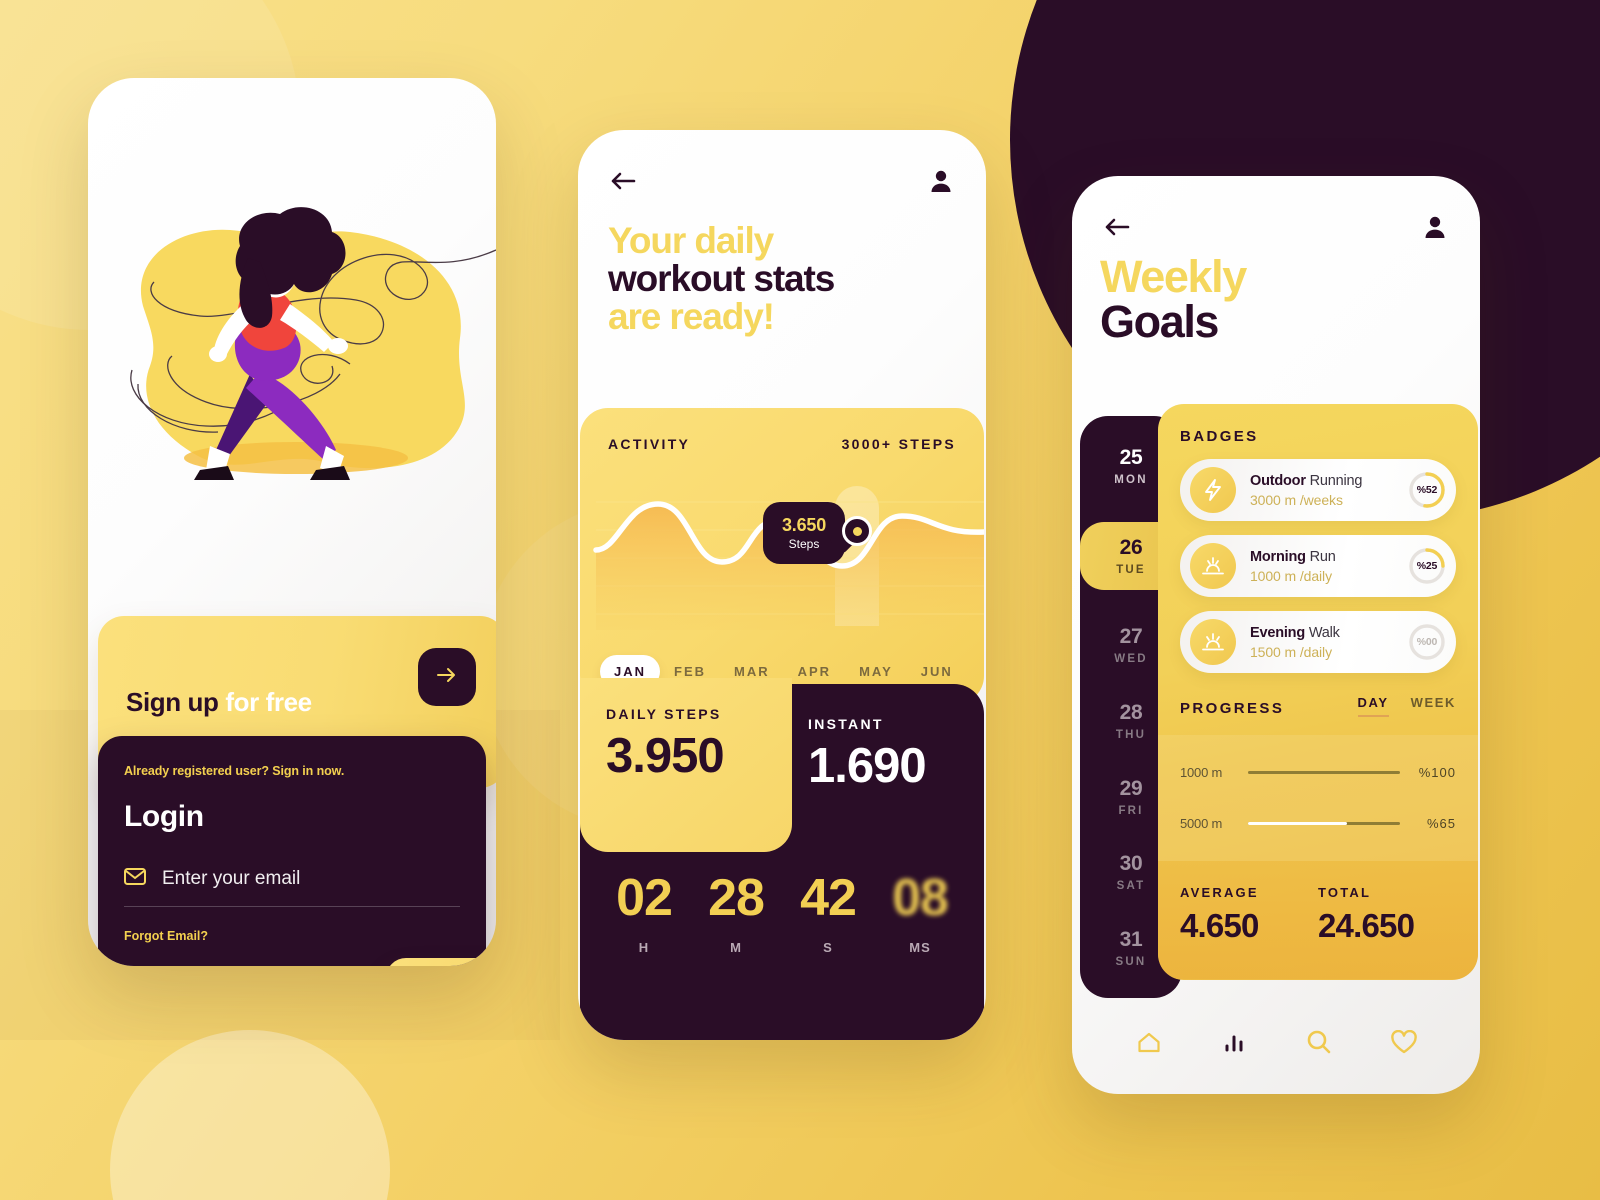 The width and height of the screenshot is (1600, 1200). Describe the element at coordinates (1213, 490) in the screenshot. I see `lightning-bolt-icon` at that location.